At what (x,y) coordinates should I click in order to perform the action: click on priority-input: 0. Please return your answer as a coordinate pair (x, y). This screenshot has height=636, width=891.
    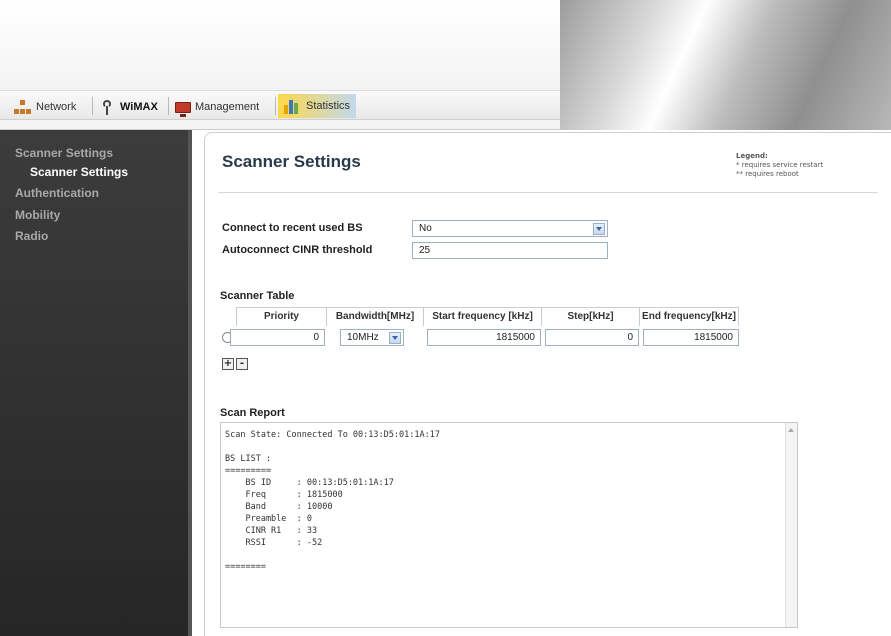
    Looking at the image, I should click on (277, 337).